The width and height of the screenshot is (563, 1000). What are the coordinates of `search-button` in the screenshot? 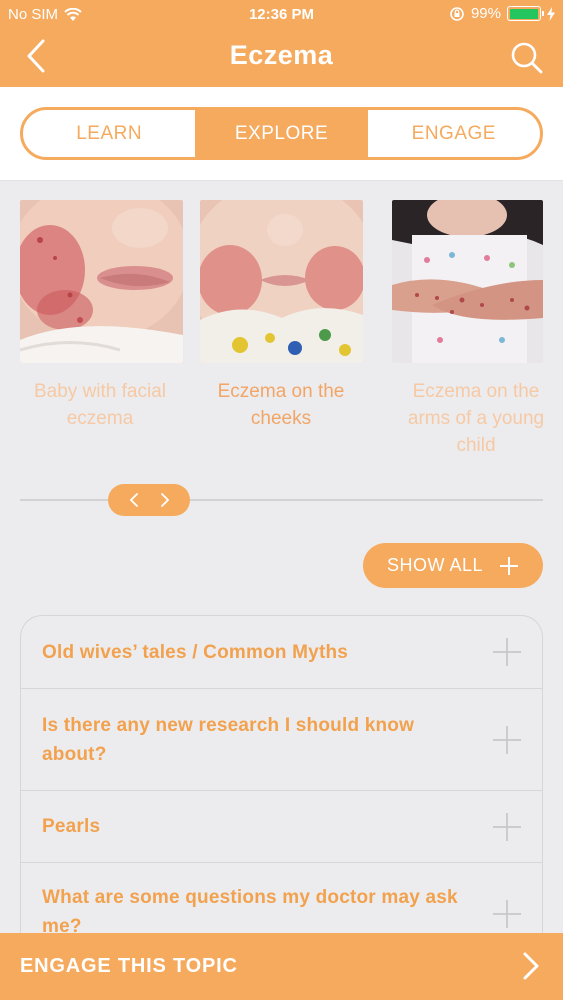 It's located at (527, 58).